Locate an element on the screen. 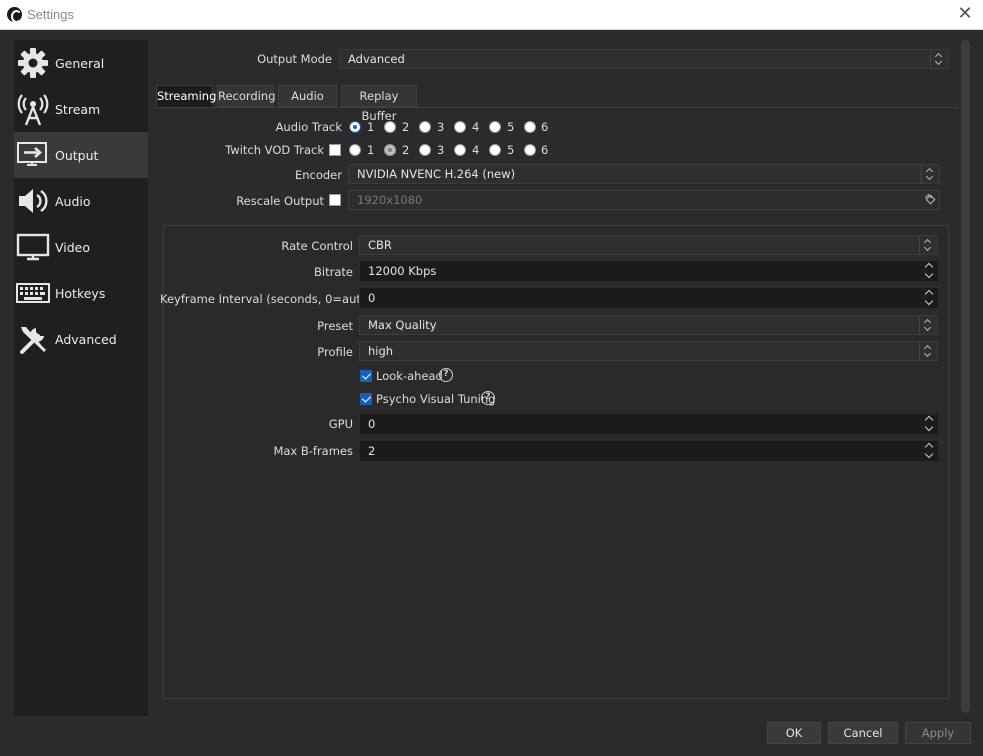 The width and height of the screenshot is (983, 756). max-bframes-input: 2 is located at coordinates (649, 451).